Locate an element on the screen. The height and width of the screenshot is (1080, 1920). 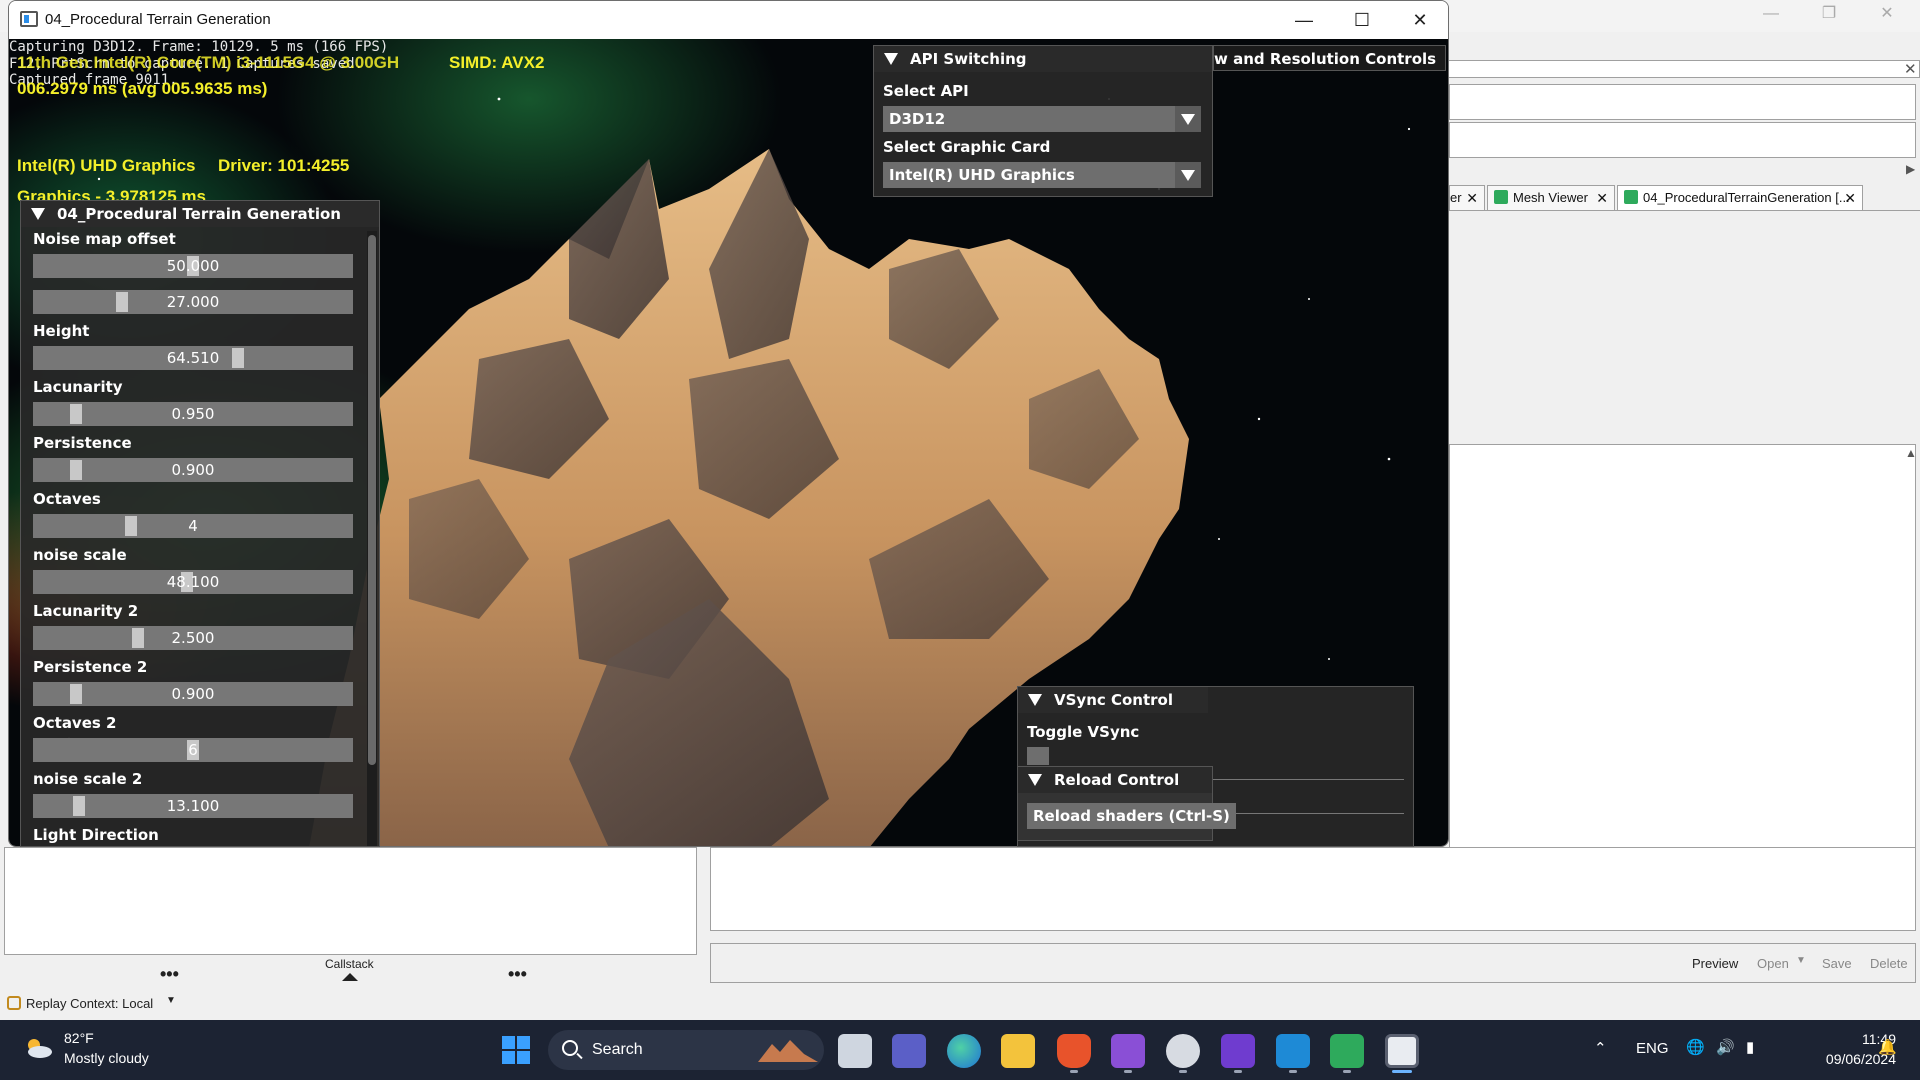
vsync-checkbox is located at coordinates (1038, 756).